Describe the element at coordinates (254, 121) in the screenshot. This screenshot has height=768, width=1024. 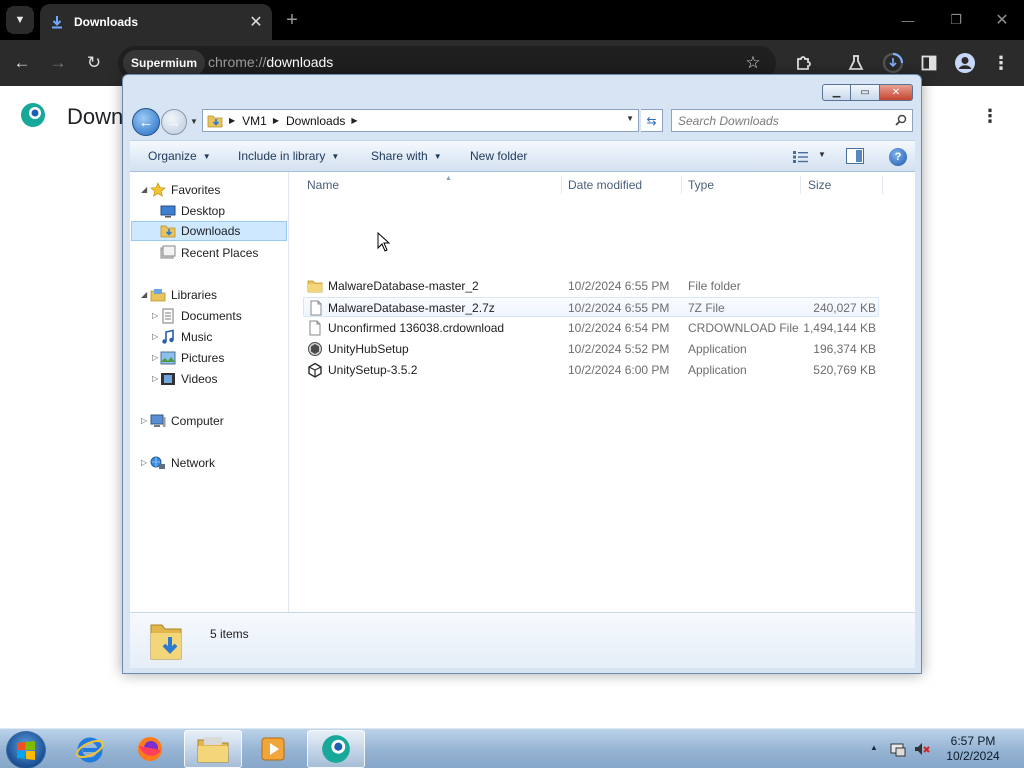
I see `breadcrumb-vm1: VM1` at that location.